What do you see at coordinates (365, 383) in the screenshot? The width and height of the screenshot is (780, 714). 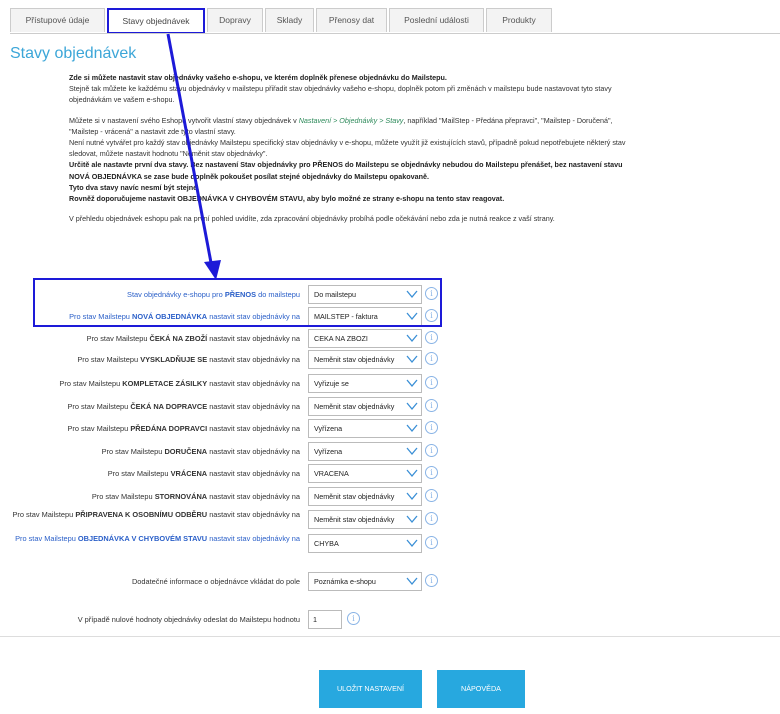 I see `status-select: Vyřizuje se` at bounding box center [365, 383].